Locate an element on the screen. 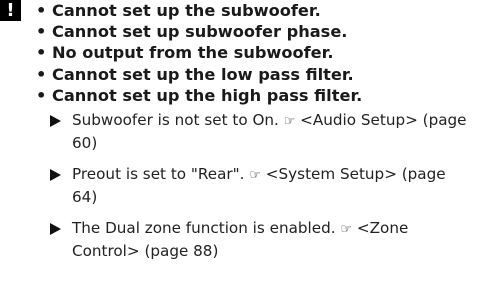 Image resolution: width=477 pixels, height=292 pixels. cause-text: Subwoofer is not set to On. is located at coordinates (175, 120).